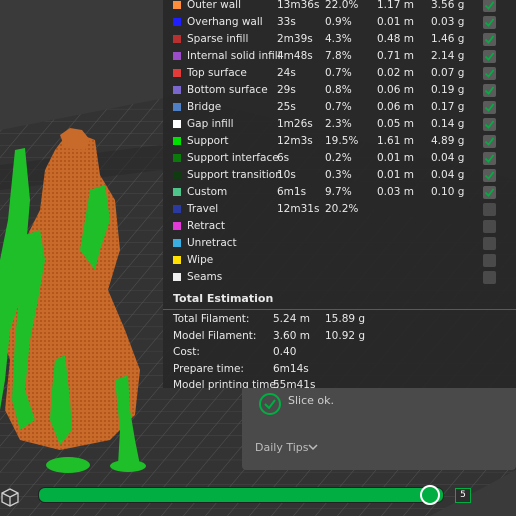 Image resolution: width=516 pixels, height=516 pixels. Describe the element at coordinates (395, 56) in the screenshot. I see `legend-length: 0.71 m` at that location.